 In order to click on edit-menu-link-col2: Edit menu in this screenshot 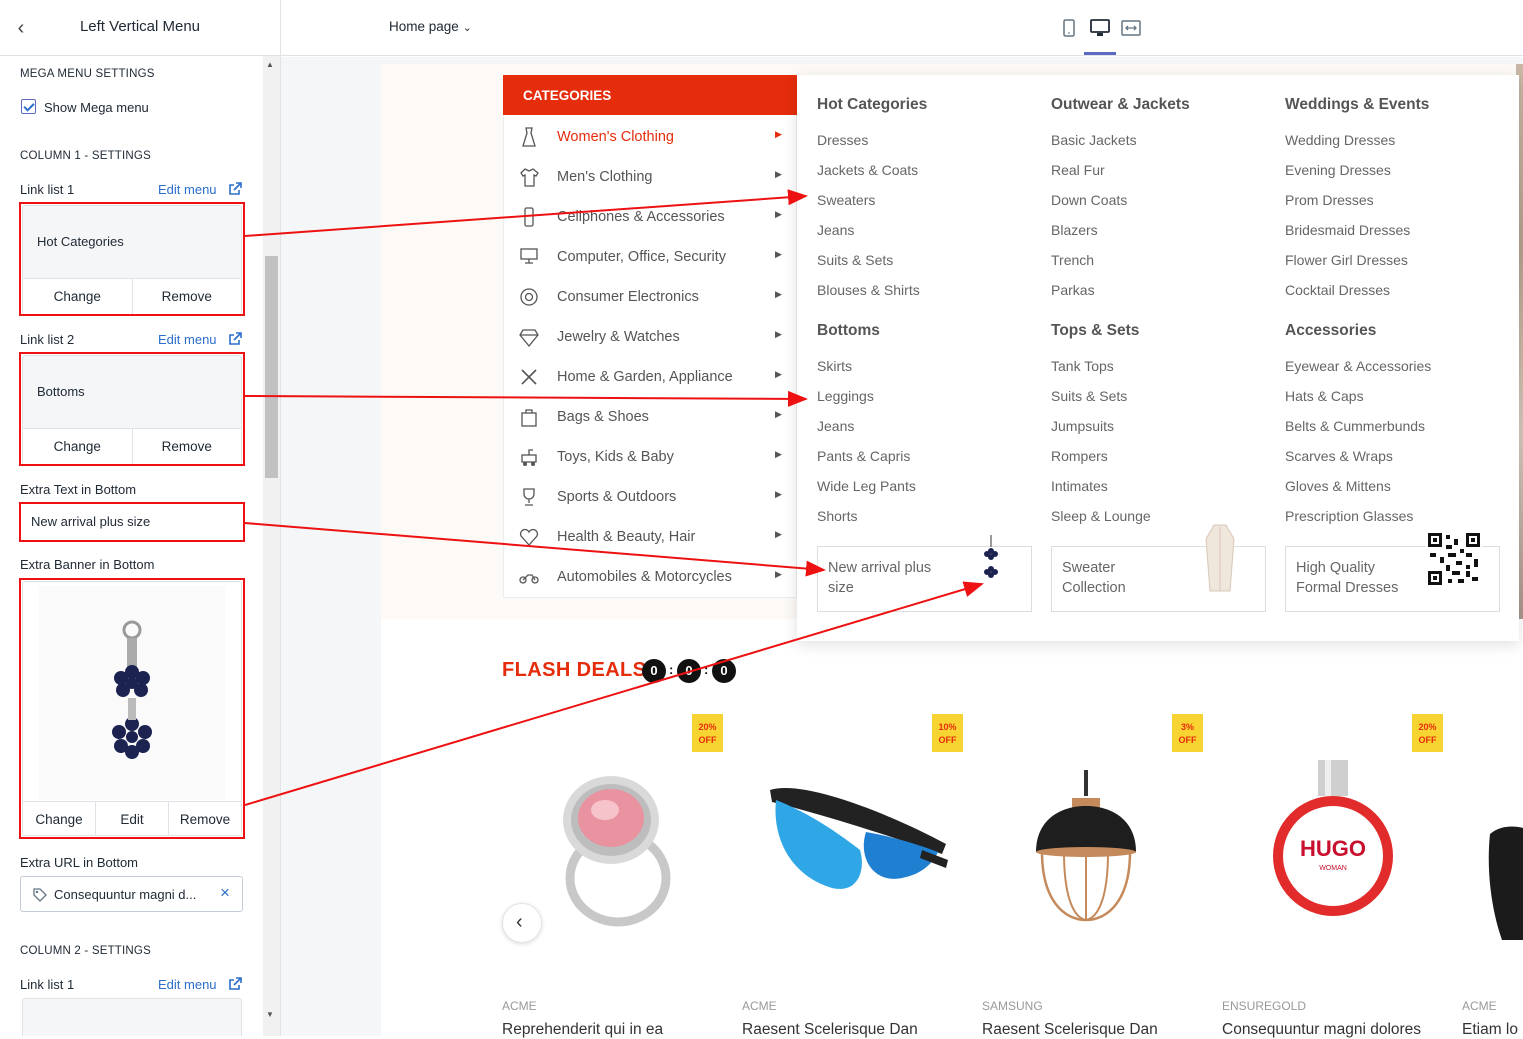, I will do `click(187, 984)`.